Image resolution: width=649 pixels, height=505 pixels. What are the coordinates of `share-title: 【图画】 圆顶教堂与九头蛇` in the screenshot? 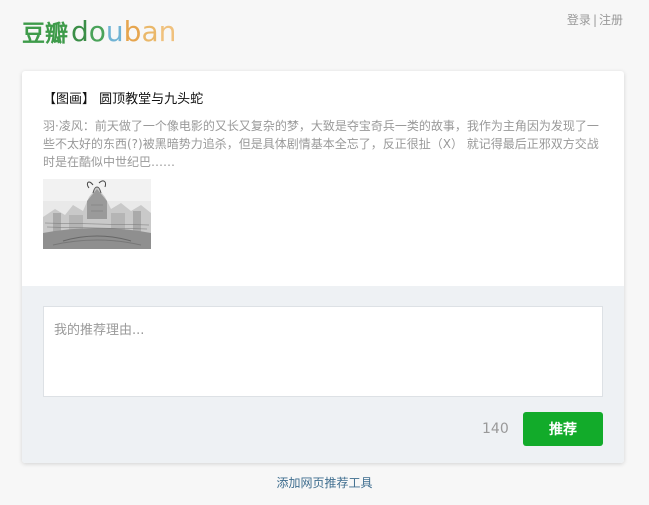 It's located at (123, 99).